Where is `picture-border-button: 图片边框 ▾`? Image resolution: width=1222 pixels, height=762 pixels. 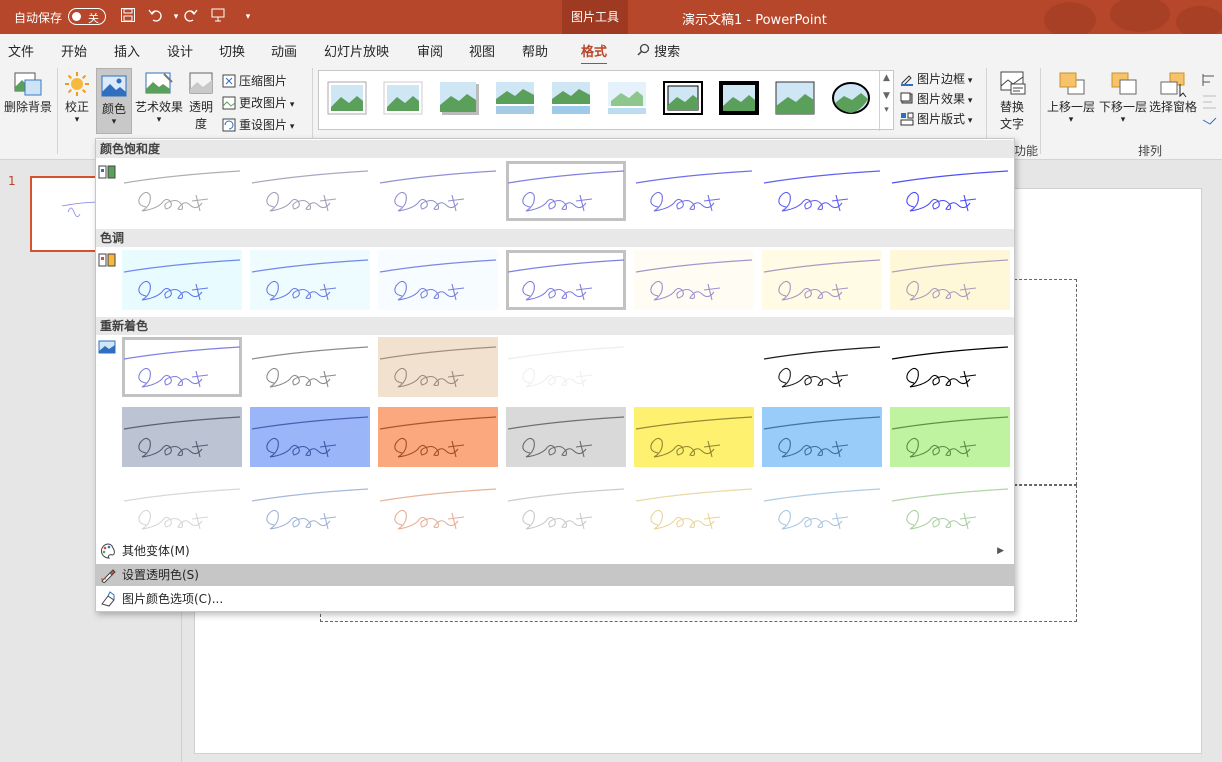 picture-border-button: 图片边框 ▾ is located at coordinates (936, 78).